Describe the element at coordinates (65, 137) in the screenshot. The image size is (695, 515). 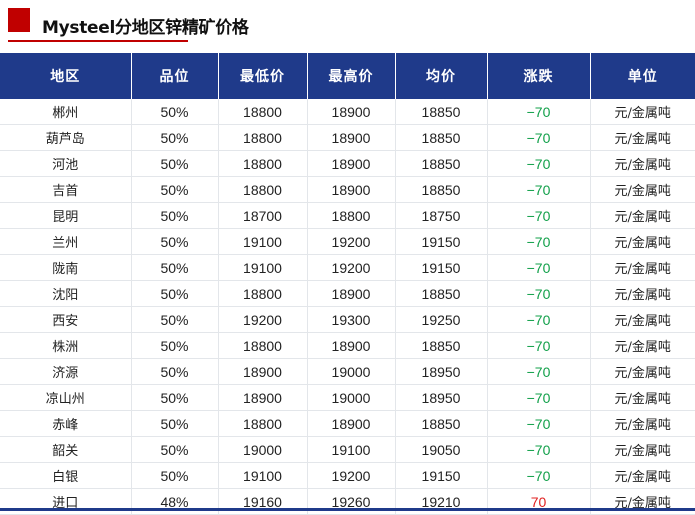
I see `cell-region: 葫芦岛` at that location.